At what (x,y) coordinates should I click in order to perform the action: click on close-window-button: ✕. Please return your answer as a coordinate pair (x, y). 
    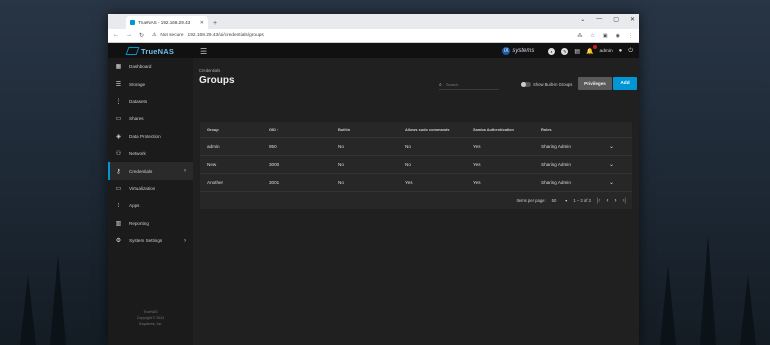
    Looking at the image, I should click on (632, 19).